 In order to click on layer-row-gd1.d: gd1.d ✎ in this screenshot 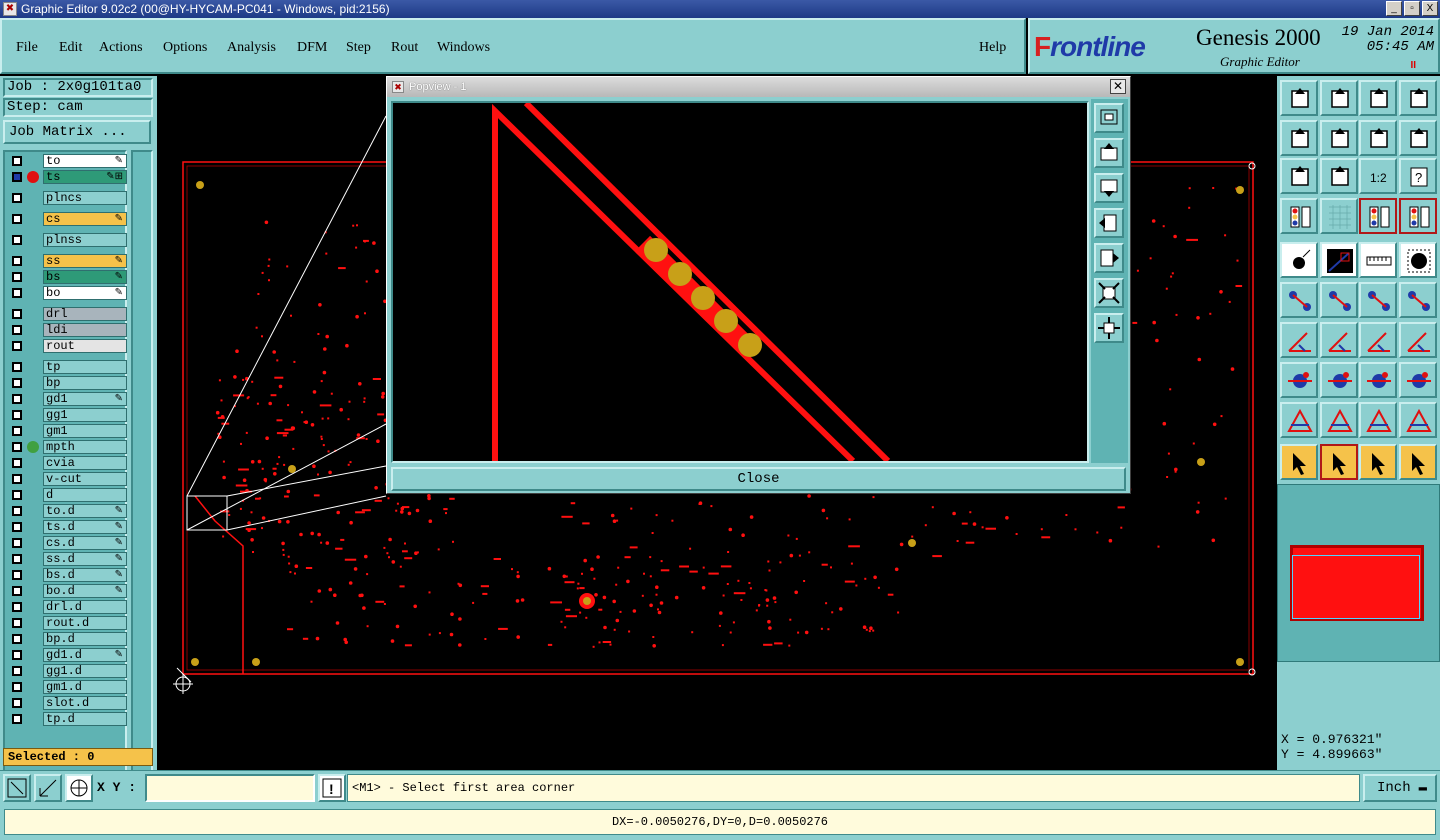, I will do `click(67, 655)`.